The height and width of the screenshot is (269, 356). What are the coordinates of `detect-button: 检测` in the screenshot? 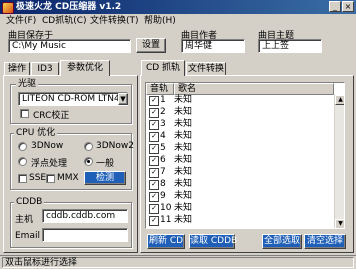 It's located at (105, 178).